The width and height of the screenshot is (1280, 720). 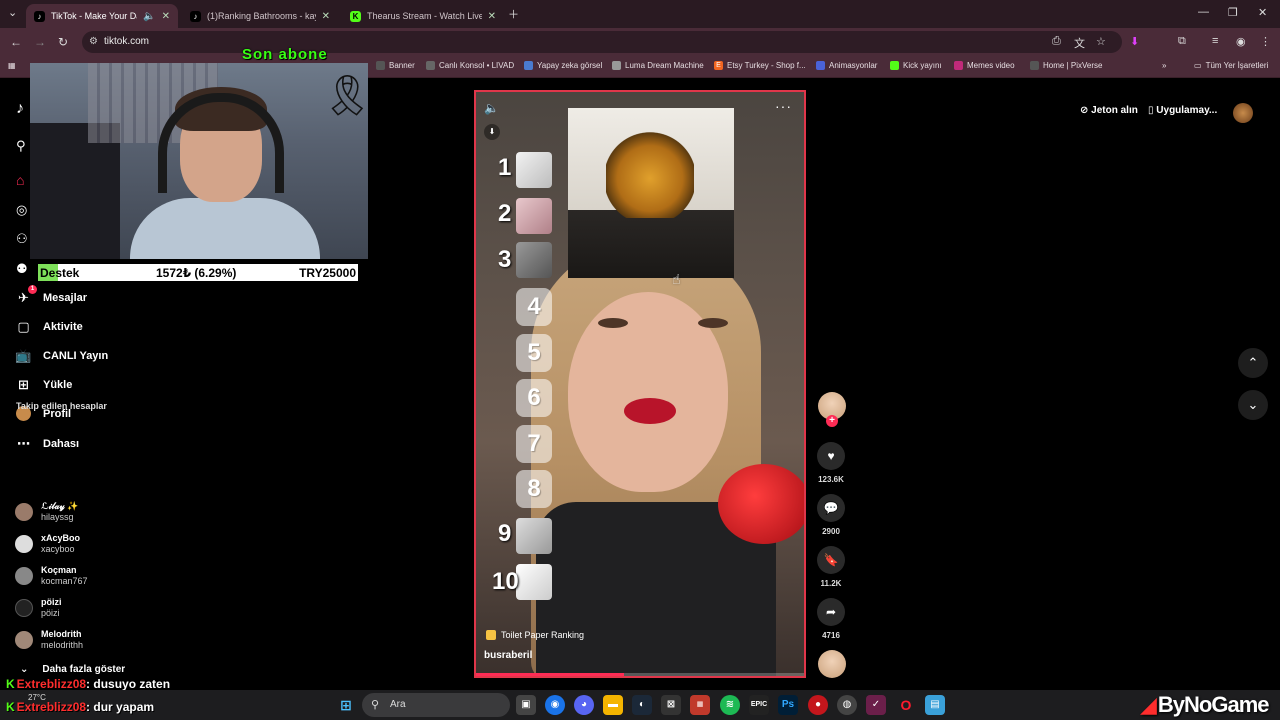 I want to click on account-name: Koçman, so click(x=59, y=570).